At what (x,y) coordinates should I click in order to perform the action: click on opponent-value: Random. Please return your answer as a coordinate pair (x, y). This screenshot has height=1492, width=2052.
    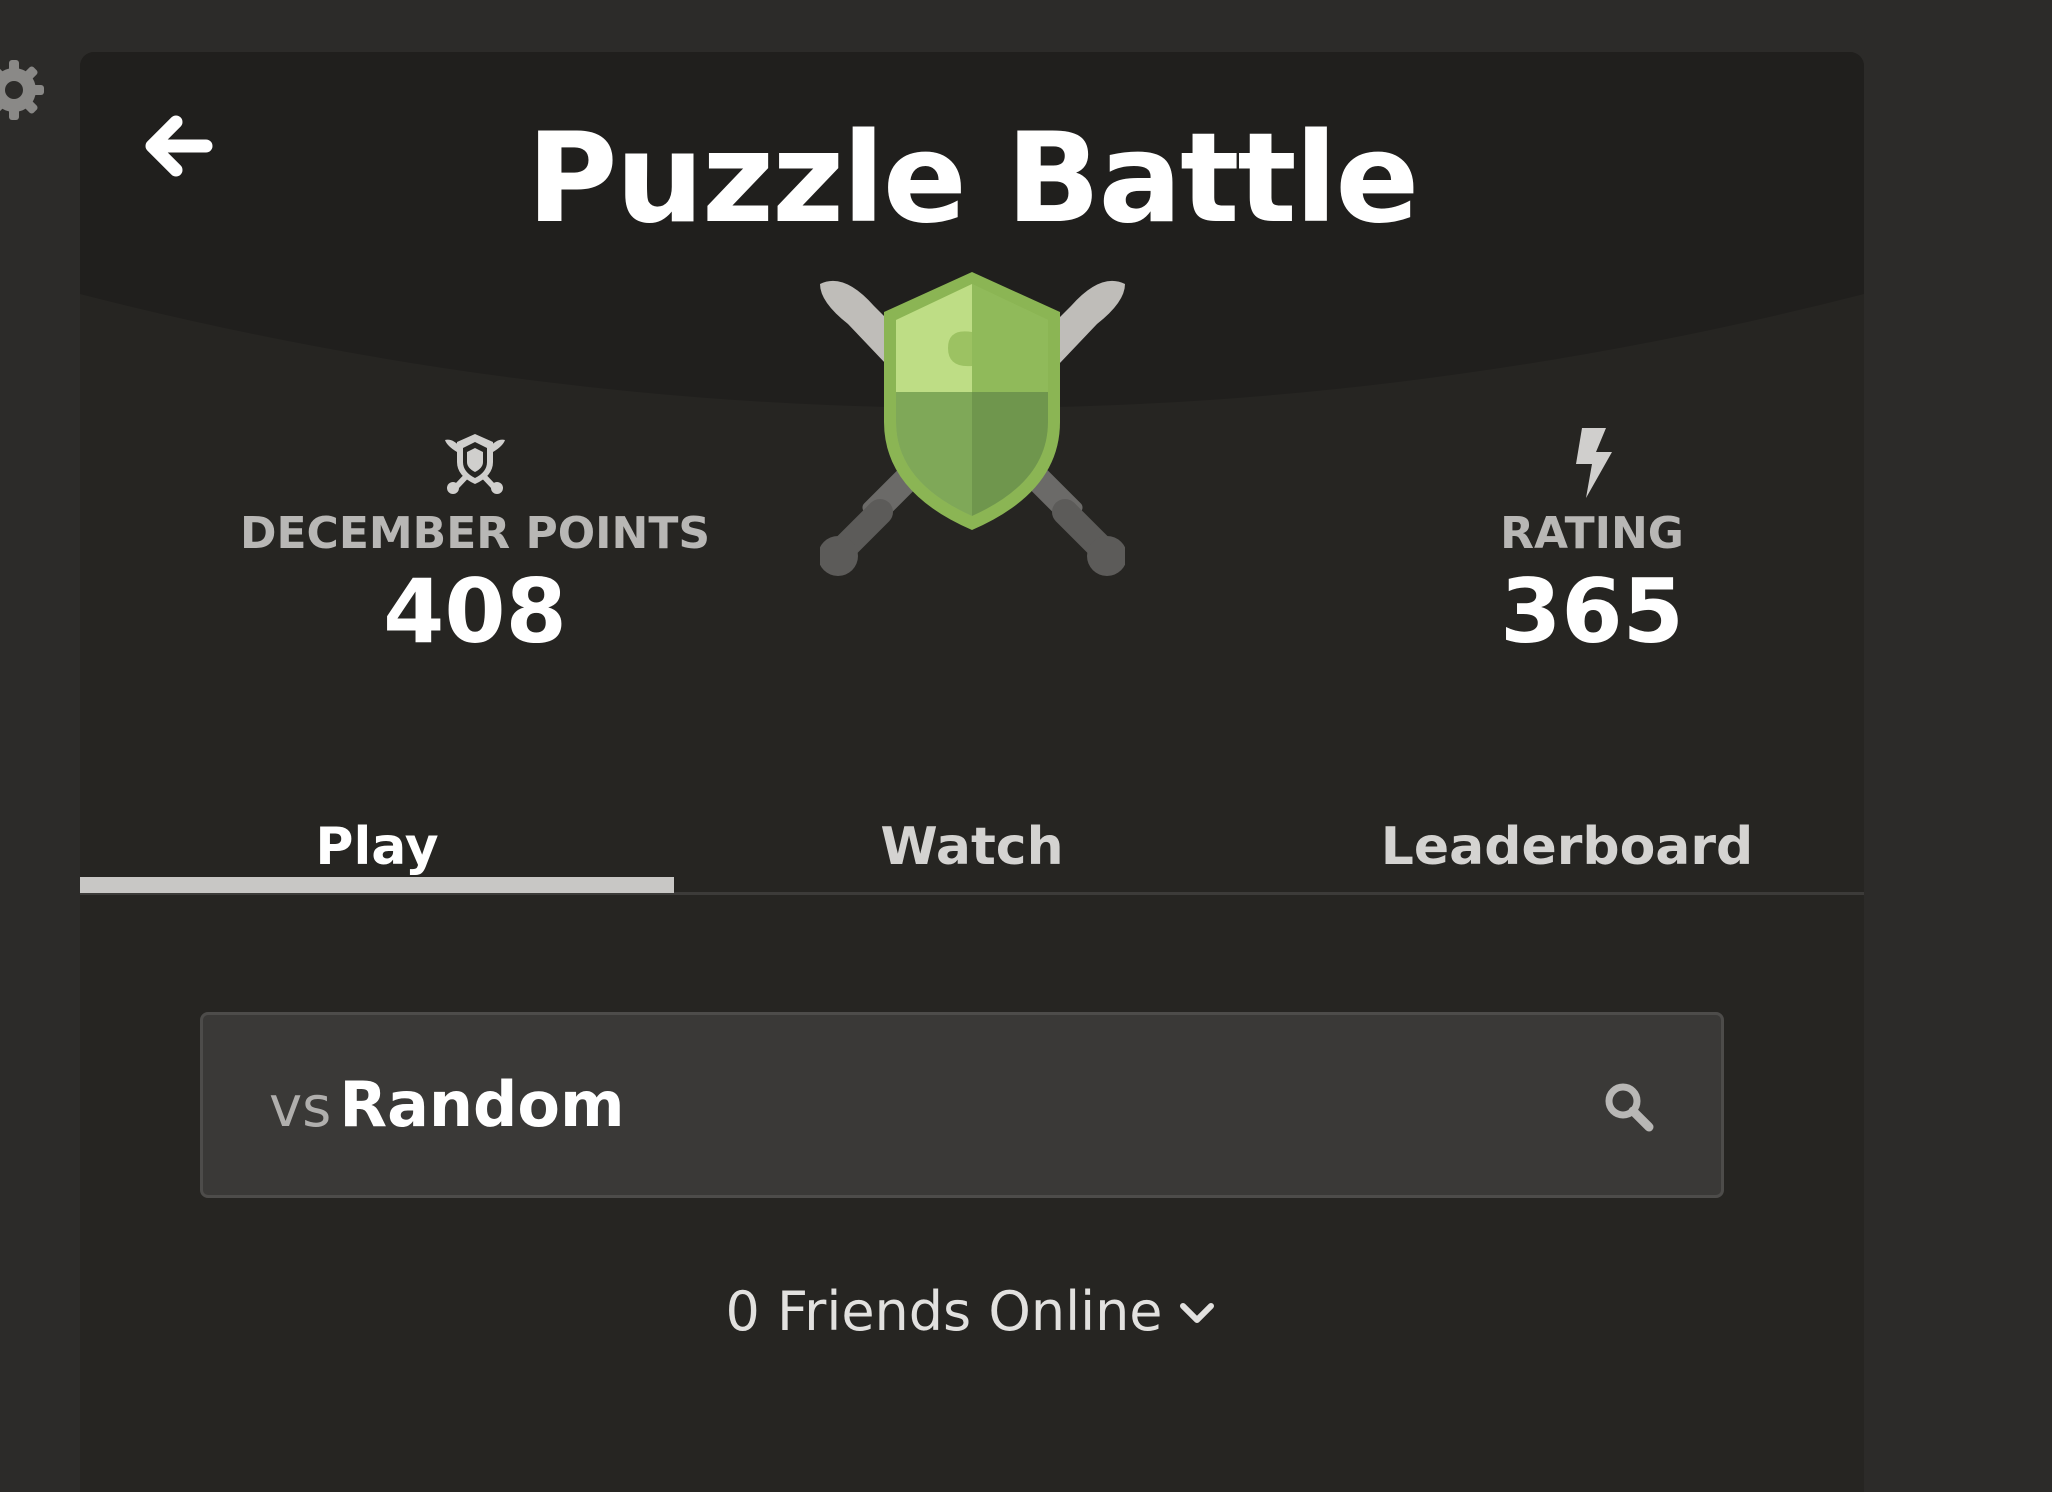
    Looking at the image, I should click on (482, 1104).